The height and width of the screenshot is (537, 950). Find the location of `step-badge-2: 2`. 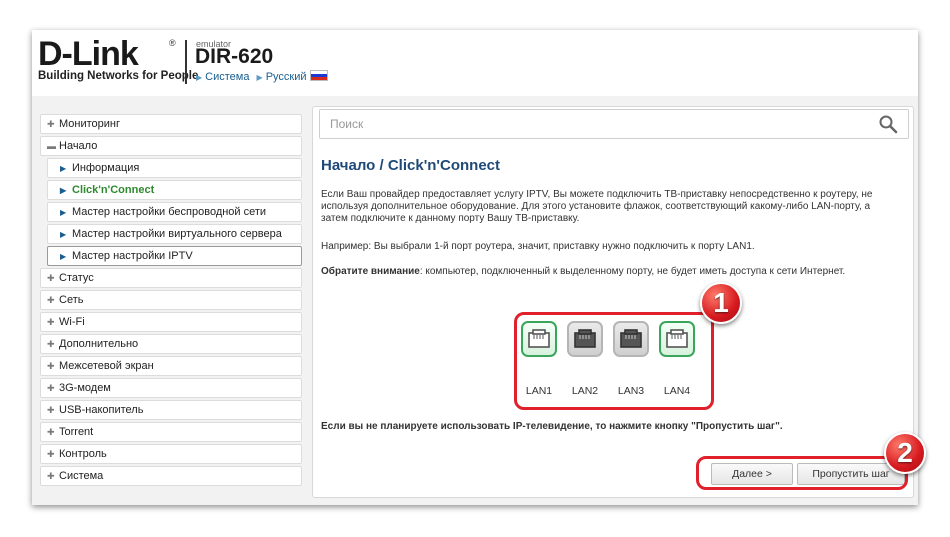

step-badge-2: 2 is located at coordinates (905, 453).